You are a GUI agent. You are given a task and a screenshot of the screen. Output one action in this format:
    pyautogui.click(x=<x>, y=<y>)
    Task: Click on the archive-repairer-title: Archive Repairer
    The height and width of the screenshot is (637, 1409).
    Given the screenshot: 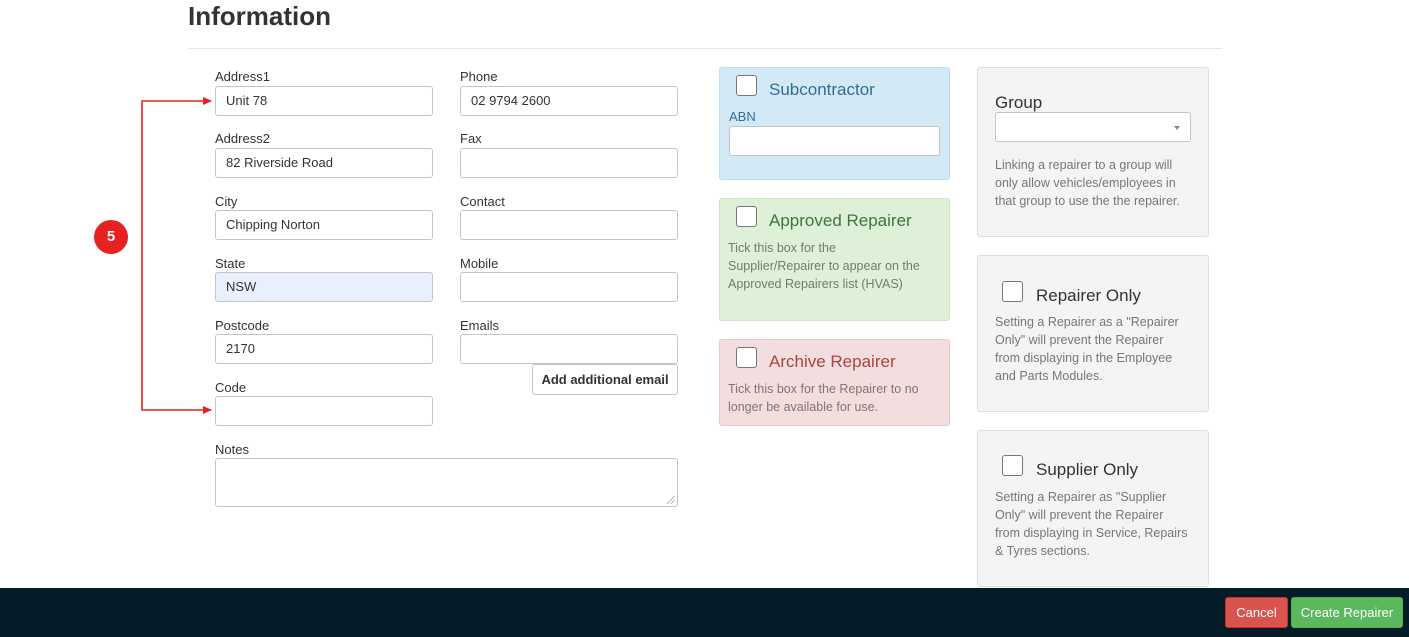 What is the action you would take?
    pyautogui.click(x=832, y=361)
    